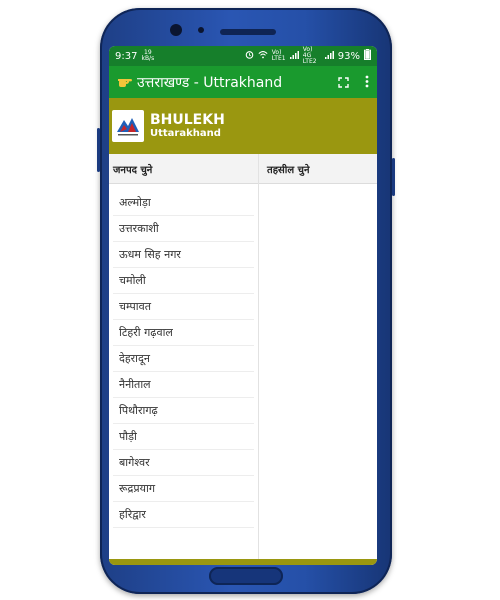 The height and width of the screenshot is (600, 500). I want to click on status-icons: Vo) LTE1 Vo) 4G LTE2 93%, so click(308, 56).